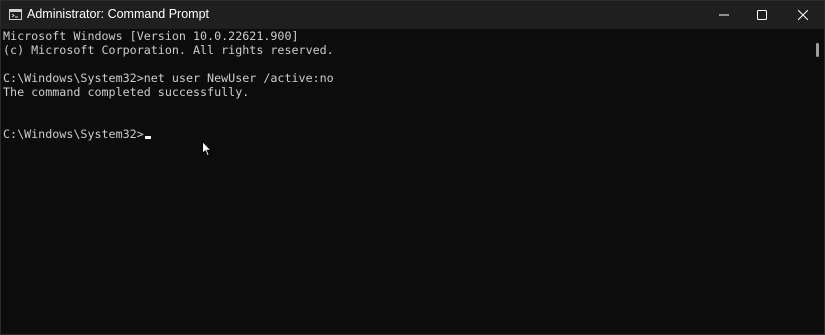  I want to click on console-line-result: The command completed successfully., so click(126, 92).